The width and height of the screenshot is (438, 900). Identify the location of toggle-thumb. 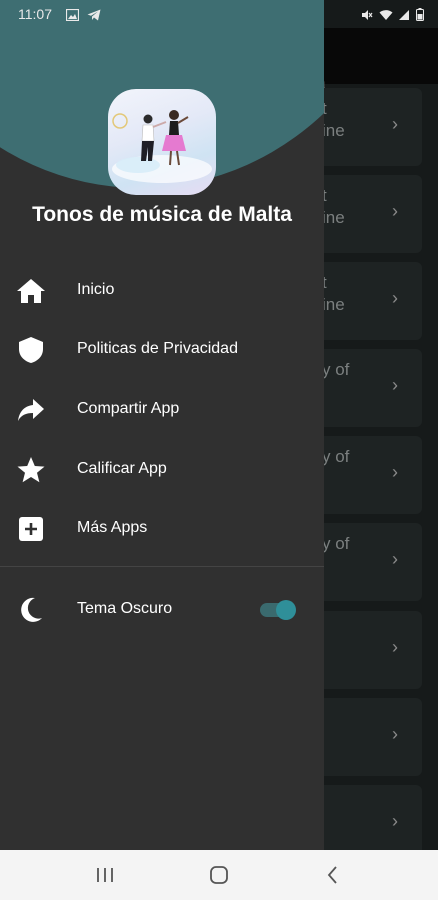
(286, 610).